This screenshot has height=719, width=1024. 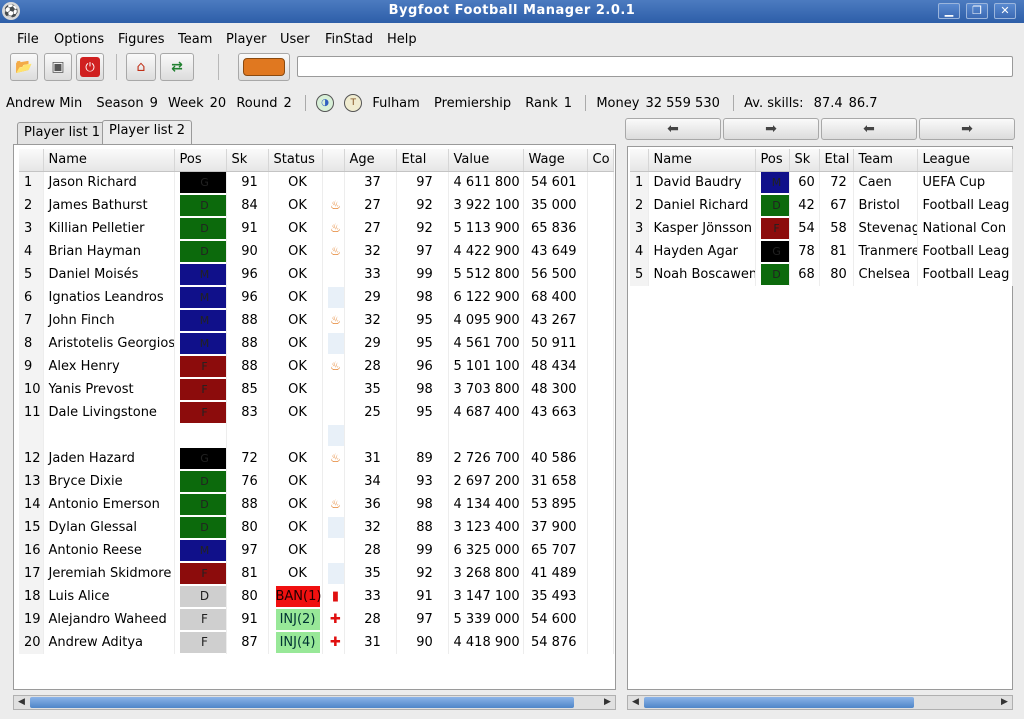 I want to click on skill-cell: 81, so click(x=247, y=573).